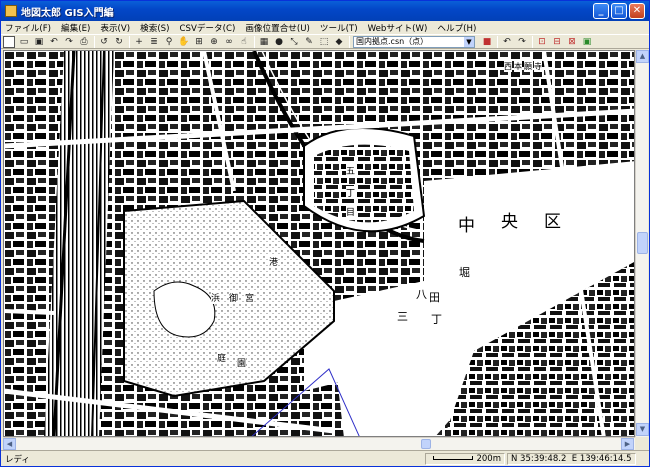 The image size is (650, 467). What do you see at coordinates (508, 66) in the screenshot?
I see `map-label: 西` at bounding box center [508, 66].